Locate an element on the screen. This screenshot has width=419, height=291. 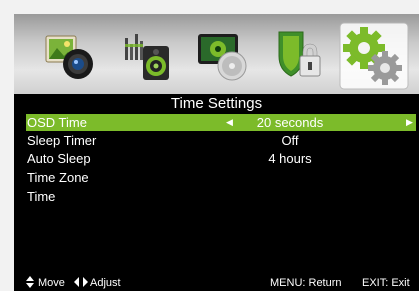
left-right-arrows-icon is located at coordinates (81, 282).